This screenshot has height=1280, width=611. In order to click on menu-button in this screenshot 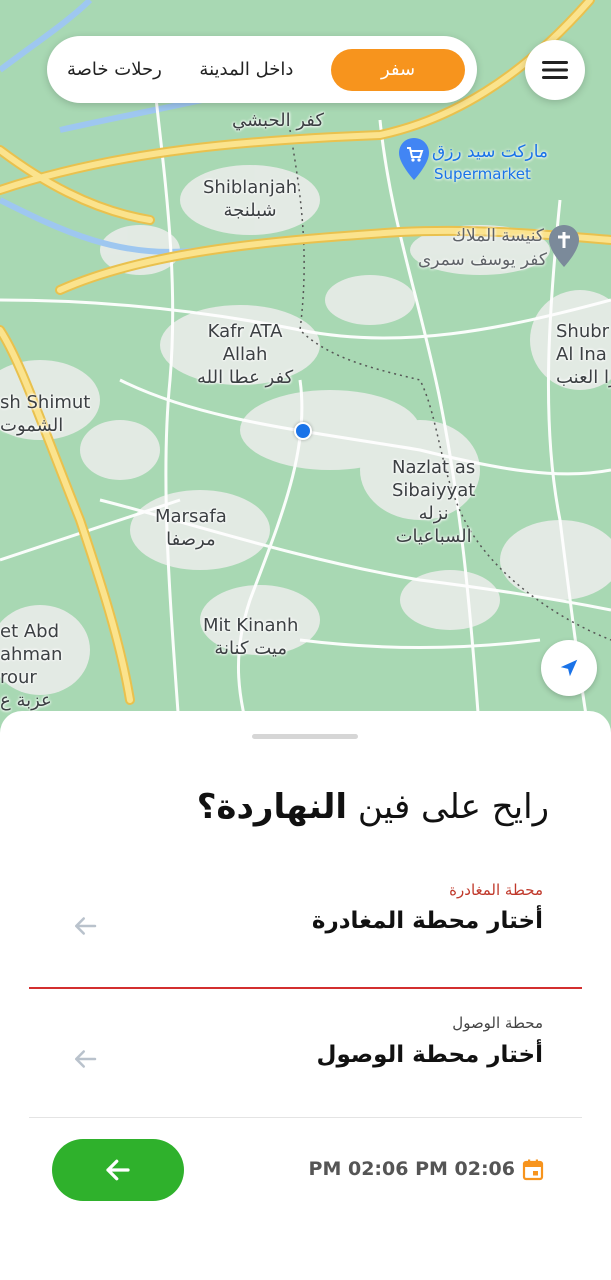, I will do `click(555, 70)`.